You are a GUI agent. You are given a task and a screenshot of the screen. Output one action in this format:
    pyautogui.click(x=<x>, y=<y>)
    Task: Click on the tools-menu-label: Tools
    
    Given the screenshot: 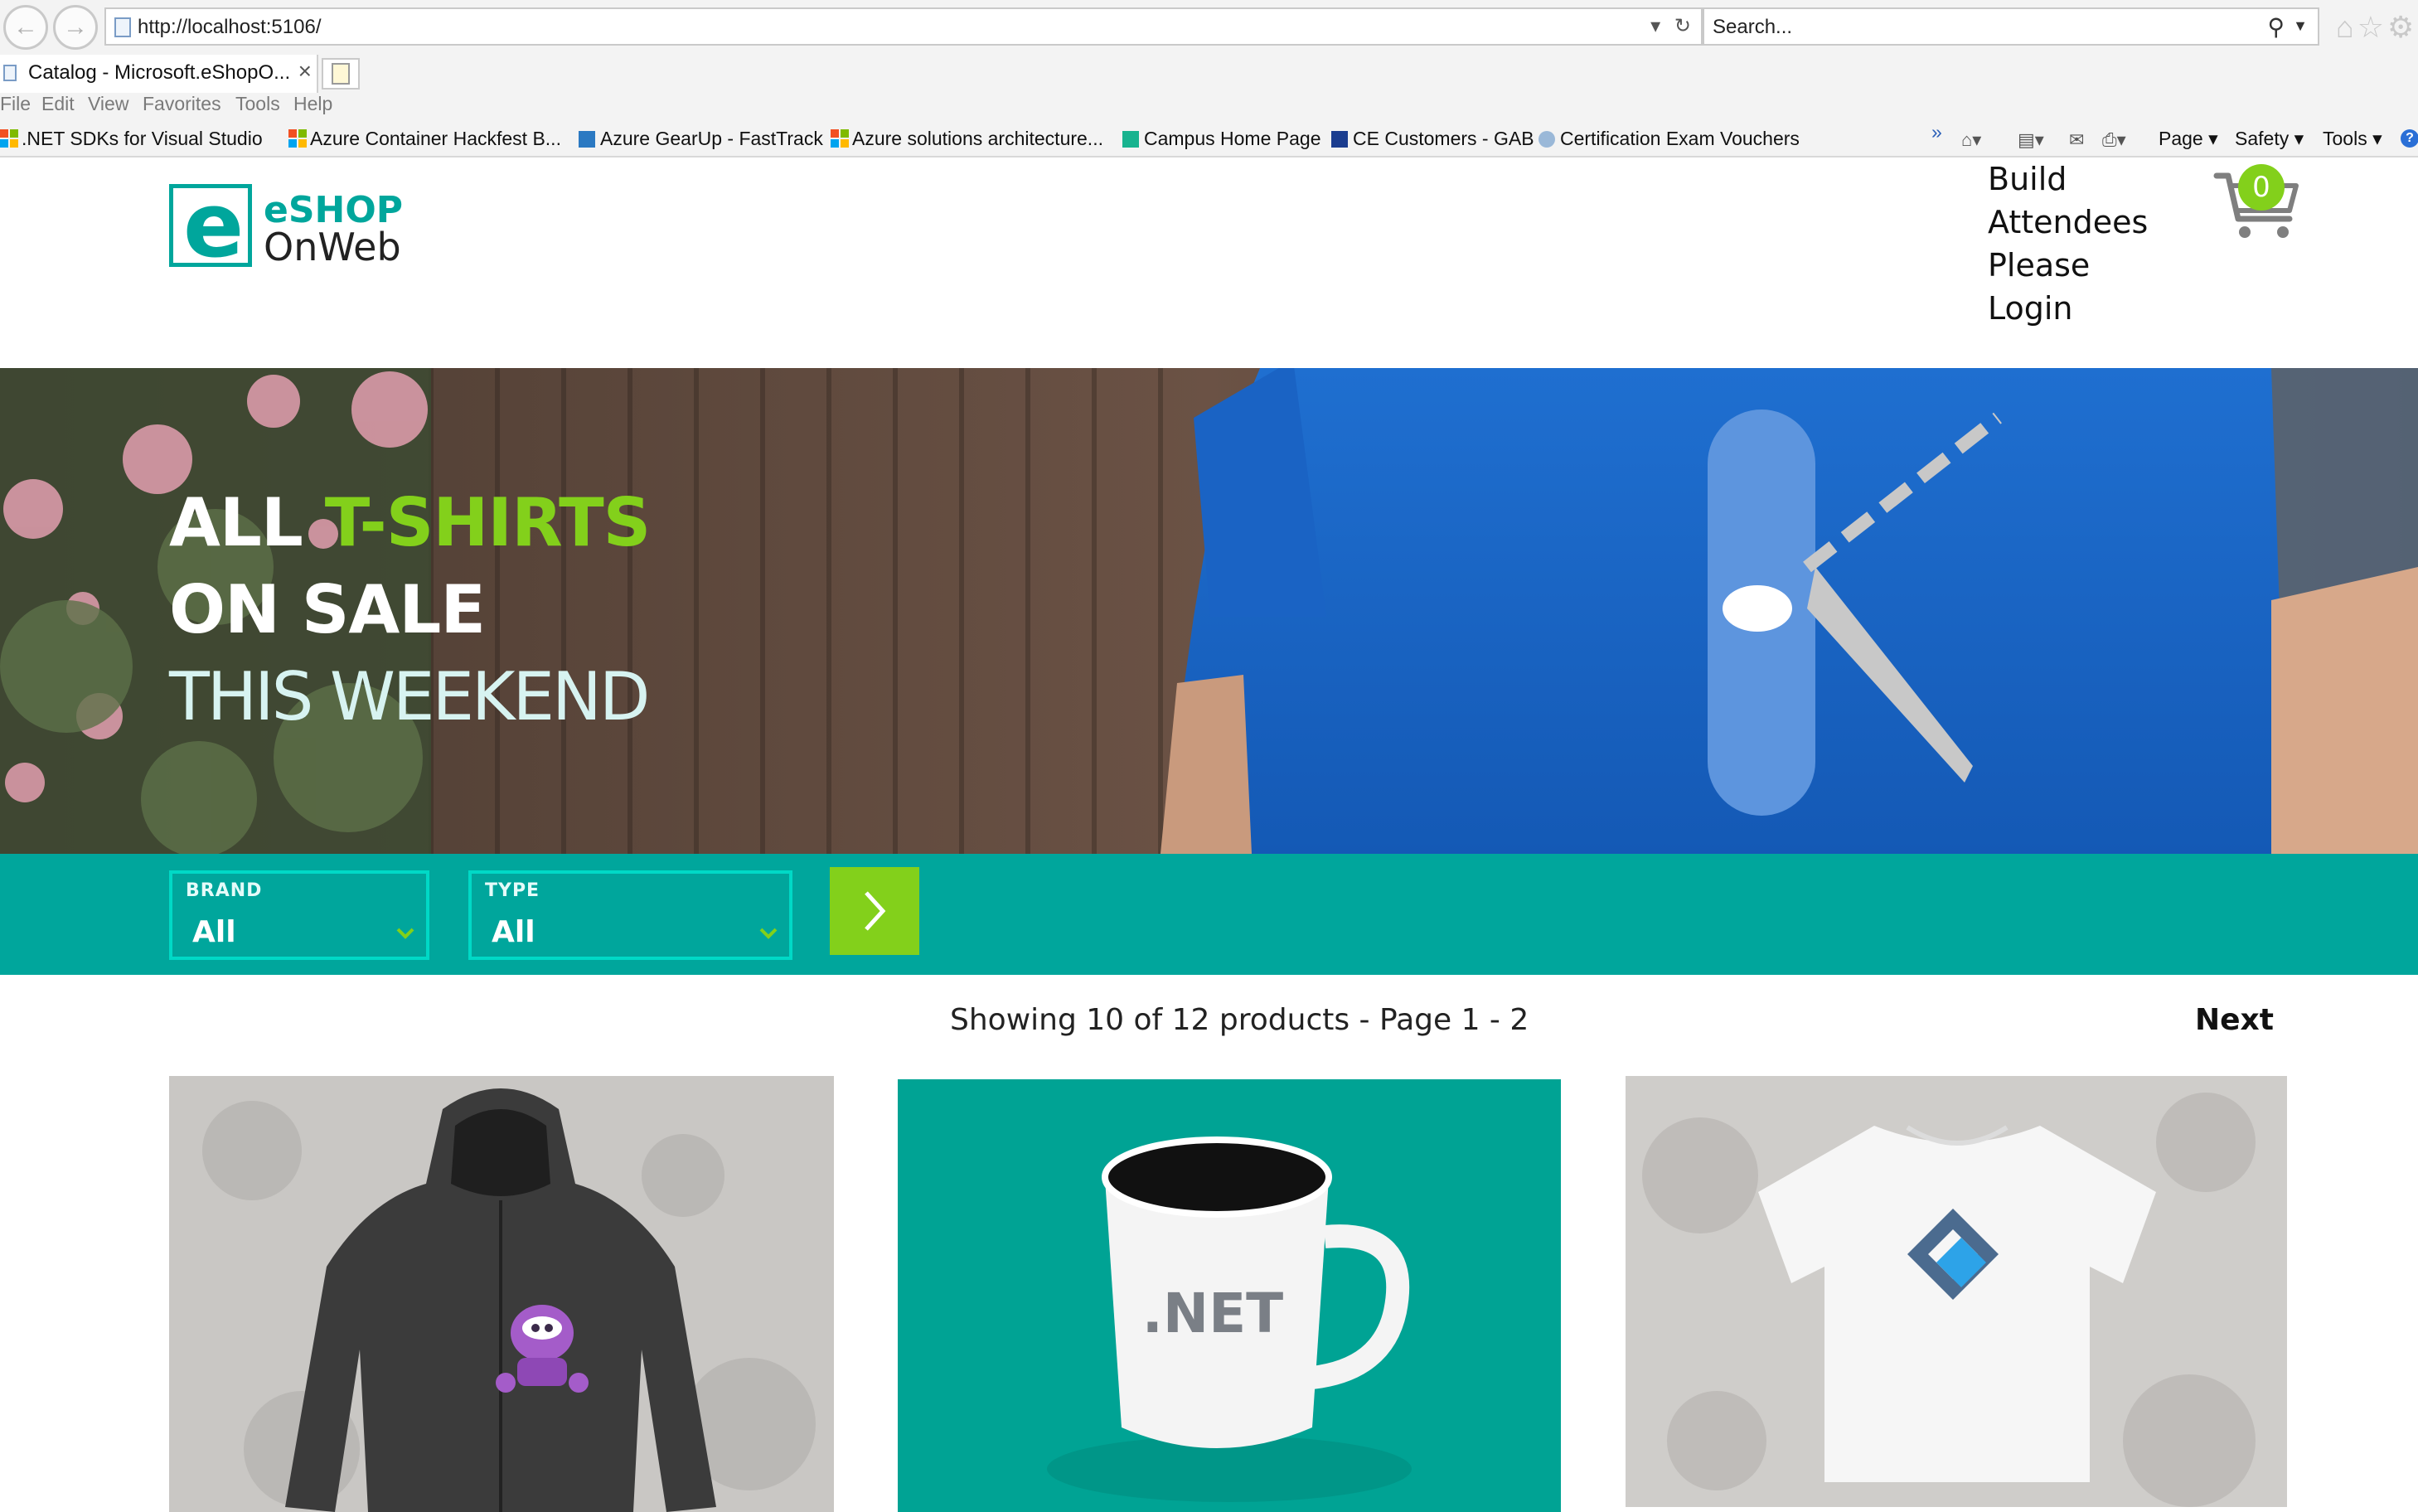 What is the action you would take?
    pyautogui.click(x=2345, y=138)
    